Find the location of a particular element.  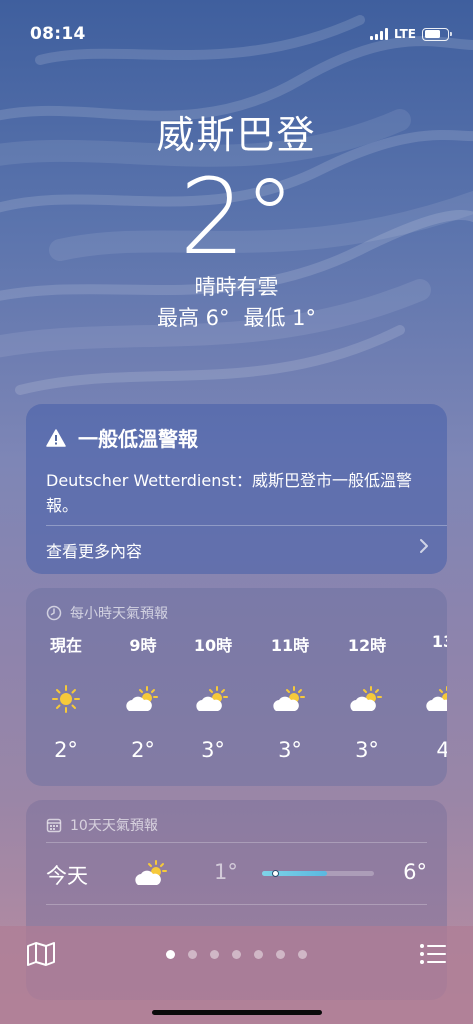

daily-title: 10天天氣預報 is located at coordinates (114, 826).